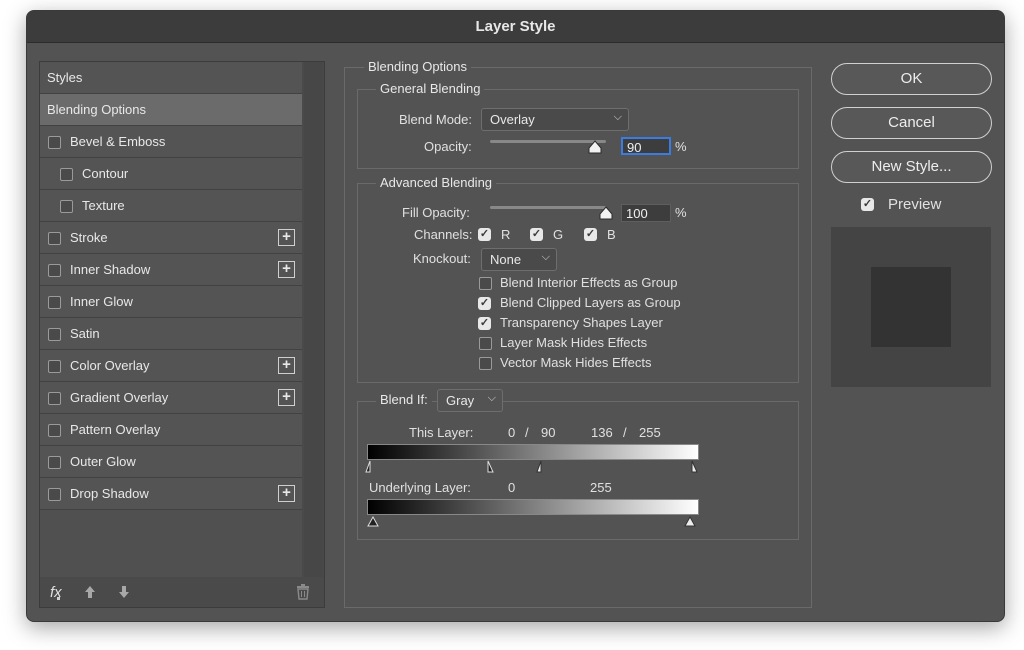  I want to click on add-inner-shadow-icon: +, so click(286, 269).